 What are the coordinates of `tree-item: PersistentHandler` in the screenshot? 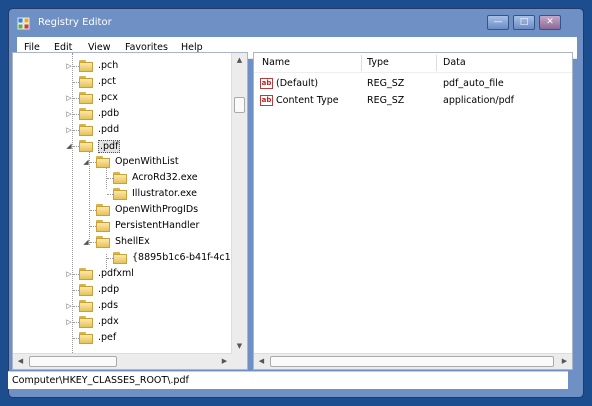 It's located at (123, 226).